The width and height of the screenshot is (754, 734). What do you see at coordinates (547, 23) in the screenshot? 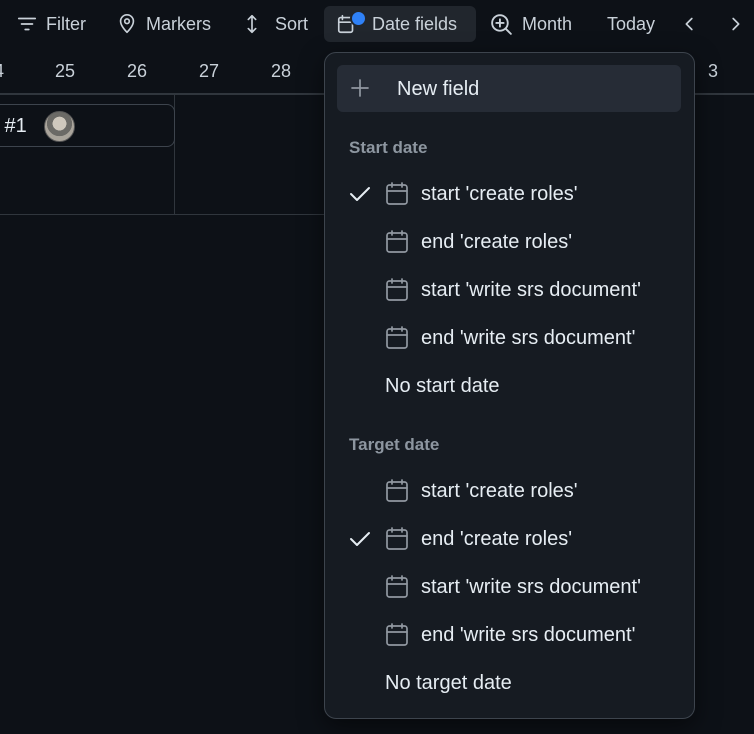
I see `month-label: Month` at bounding box center [547, 23].